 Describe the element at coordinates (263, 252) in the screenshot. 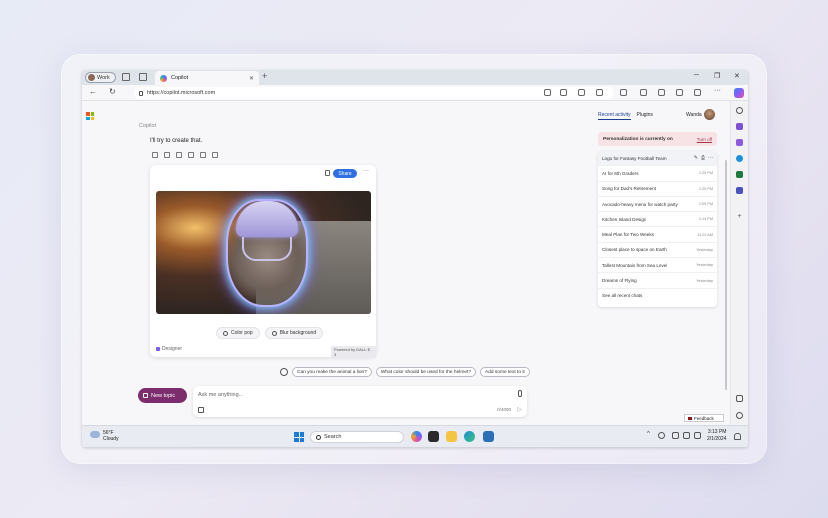

I see `generated-image` at that location.